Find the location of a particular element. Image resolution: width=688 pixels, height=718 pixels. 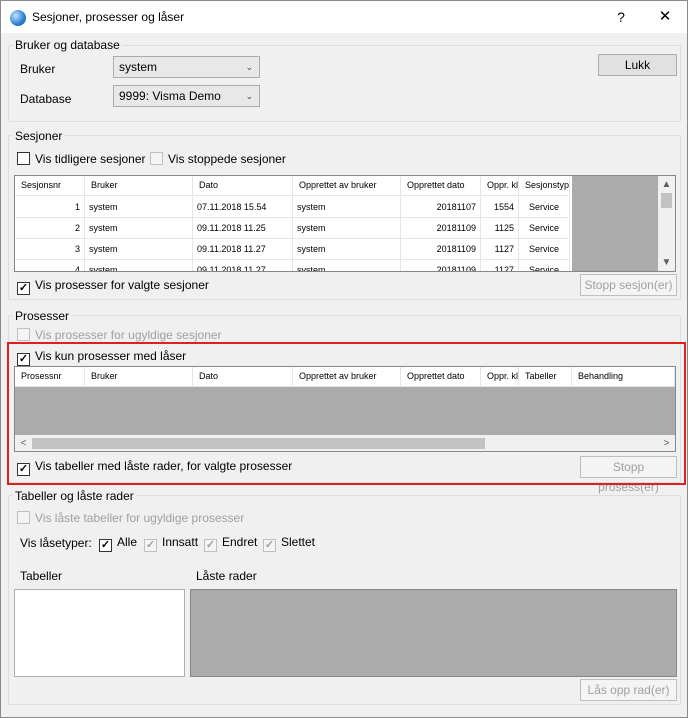

cell-oppr-kl: 1554 is located at coordinates (500, 207).